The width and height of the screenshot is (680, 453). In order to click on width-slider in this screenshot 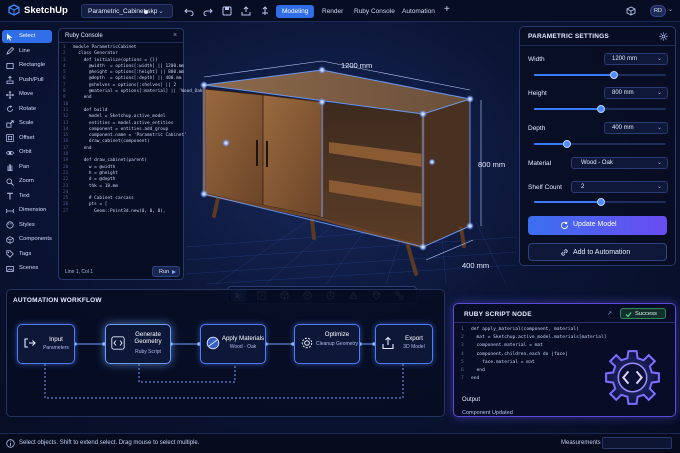, I will do `click(600, 75)`.